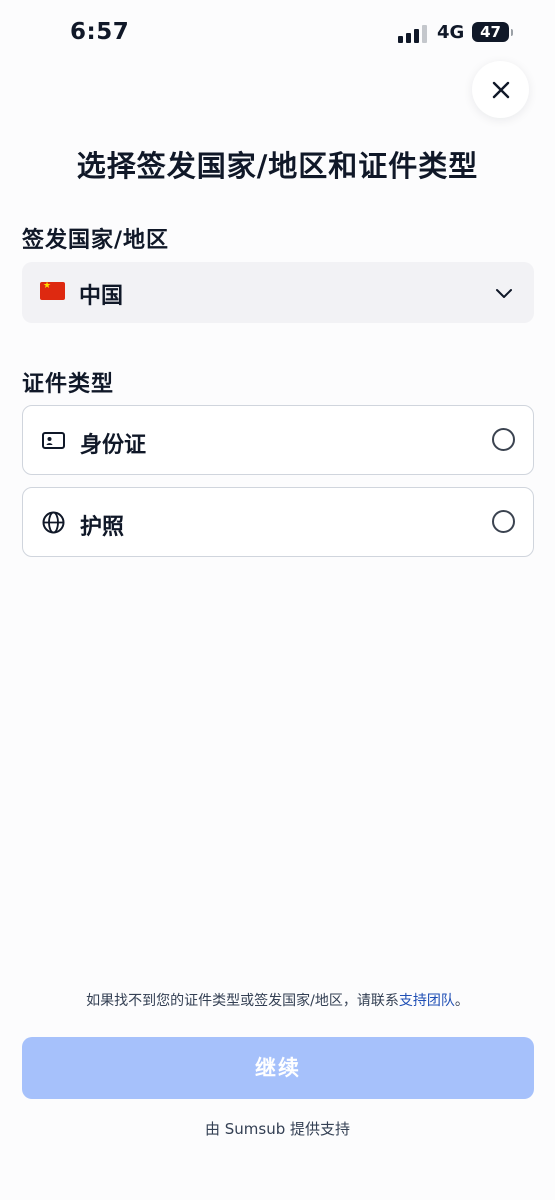  What do you see at coordinates (100, 32) in the screenshot?
I see `status-time: 6:57` at bounding box center [100, 32].